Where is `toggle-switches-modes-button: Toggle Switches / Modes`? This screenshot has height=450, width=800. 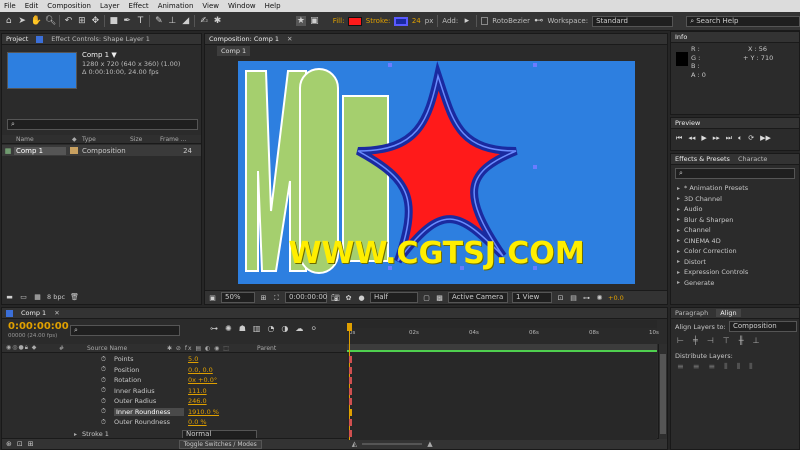
toggle-switches-modes-button: Toggle Switches / Modes is located at coordinates (220, 444).